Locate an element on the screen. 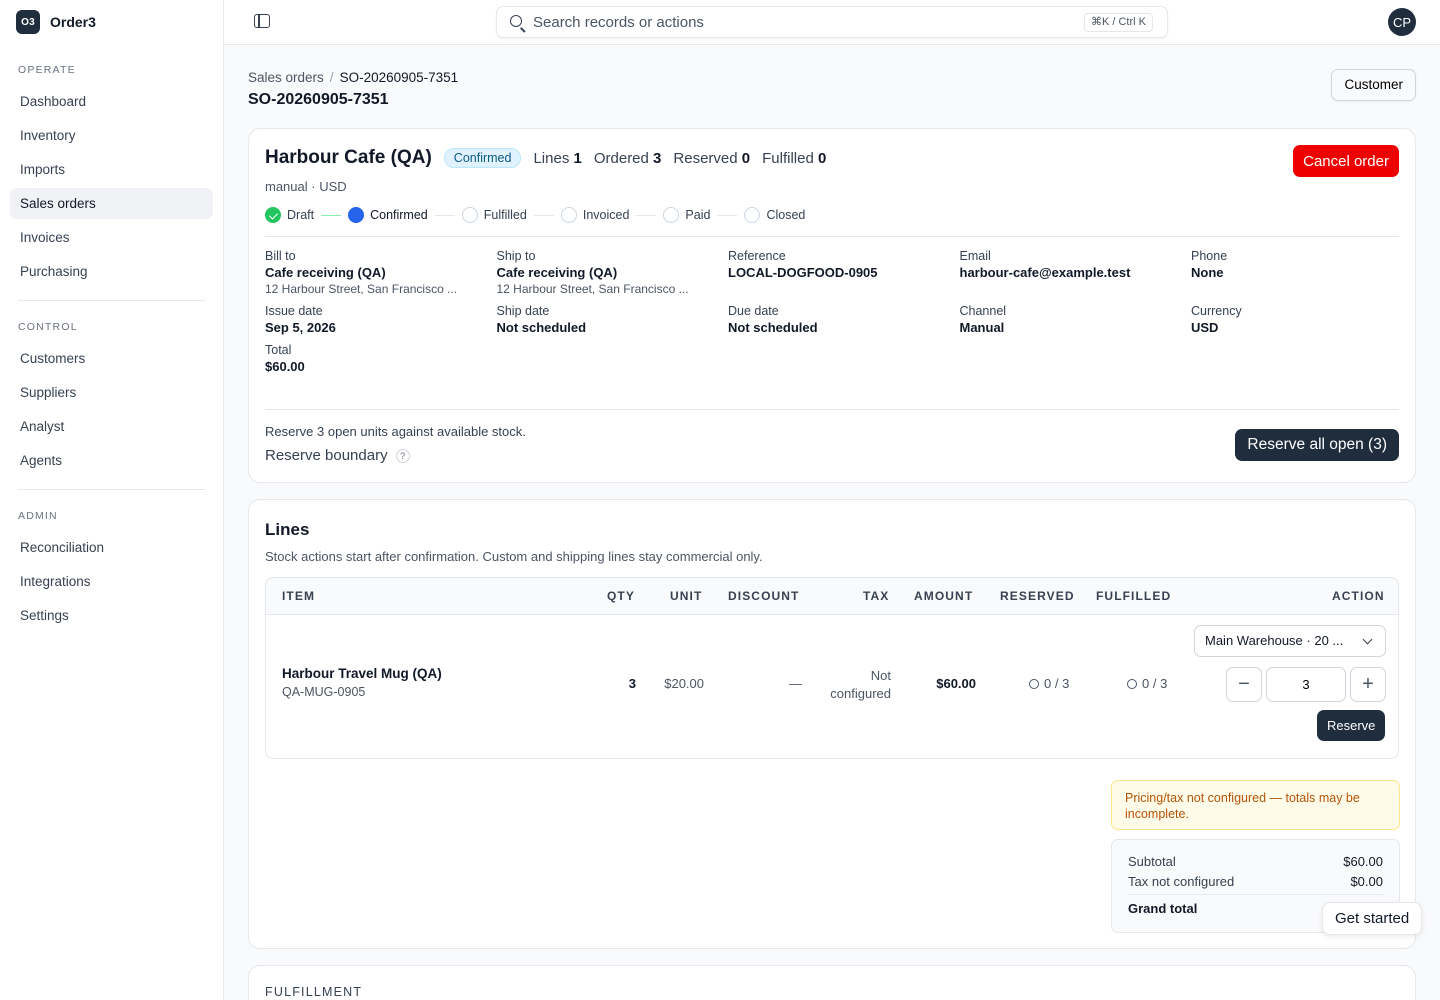 The image size is (1440, 1000). breadcrumb-parent: Sales orders is located at coordinates (286, 77).